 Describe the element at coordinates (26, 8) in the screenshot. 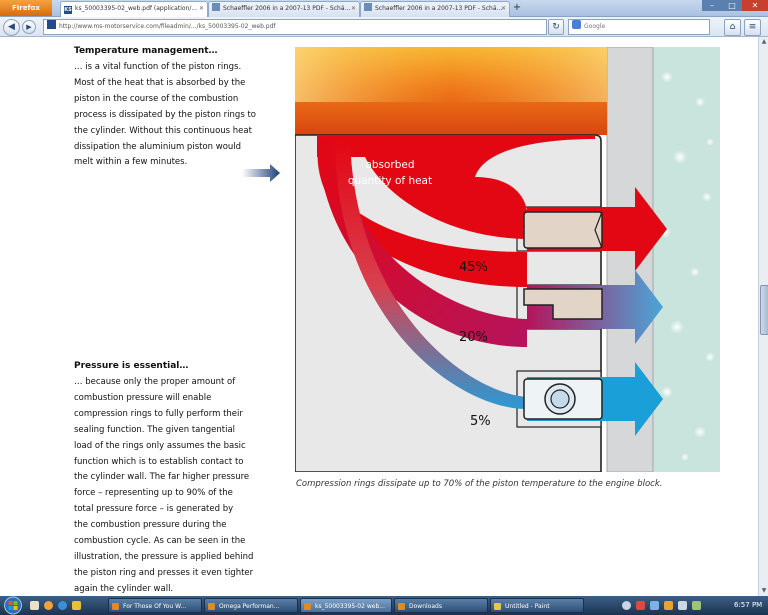

I see `firefox-menu-button: Firefox` at that location.